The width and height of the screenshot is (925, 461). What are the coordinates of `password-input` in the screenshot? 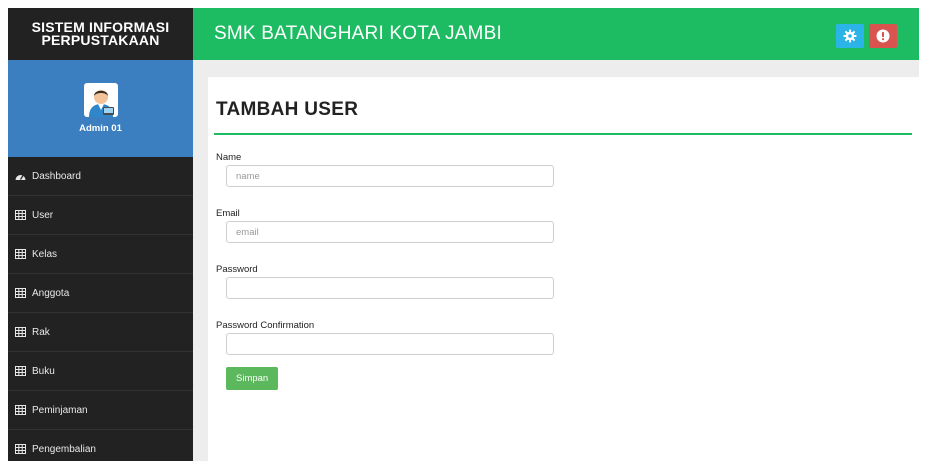 It's located at (390, 288).